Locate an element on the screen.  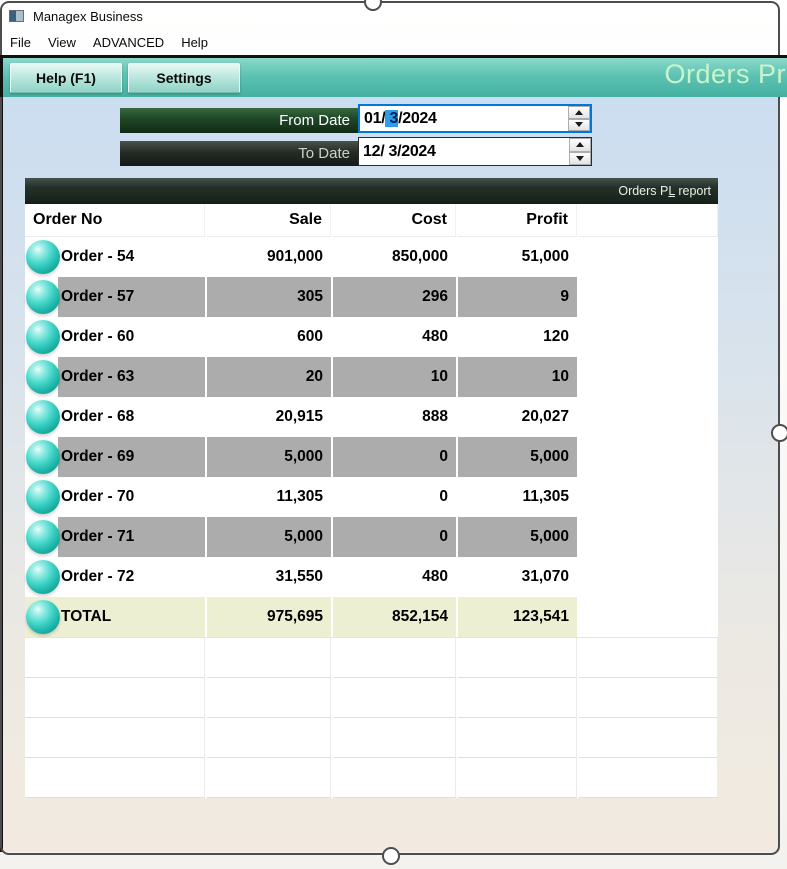
order-cell: Order - 72 is located at coordinates (115, 577).